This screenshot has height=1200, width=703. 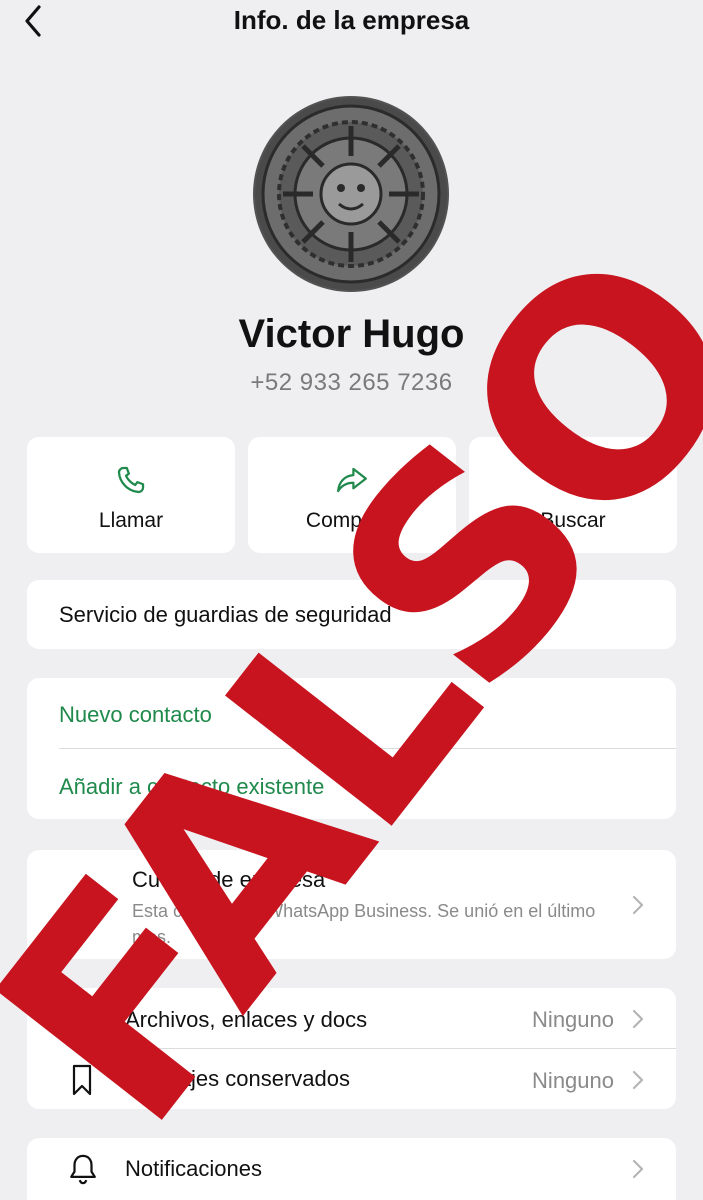 I want to click on search-icon, so click(x=573, y=480).